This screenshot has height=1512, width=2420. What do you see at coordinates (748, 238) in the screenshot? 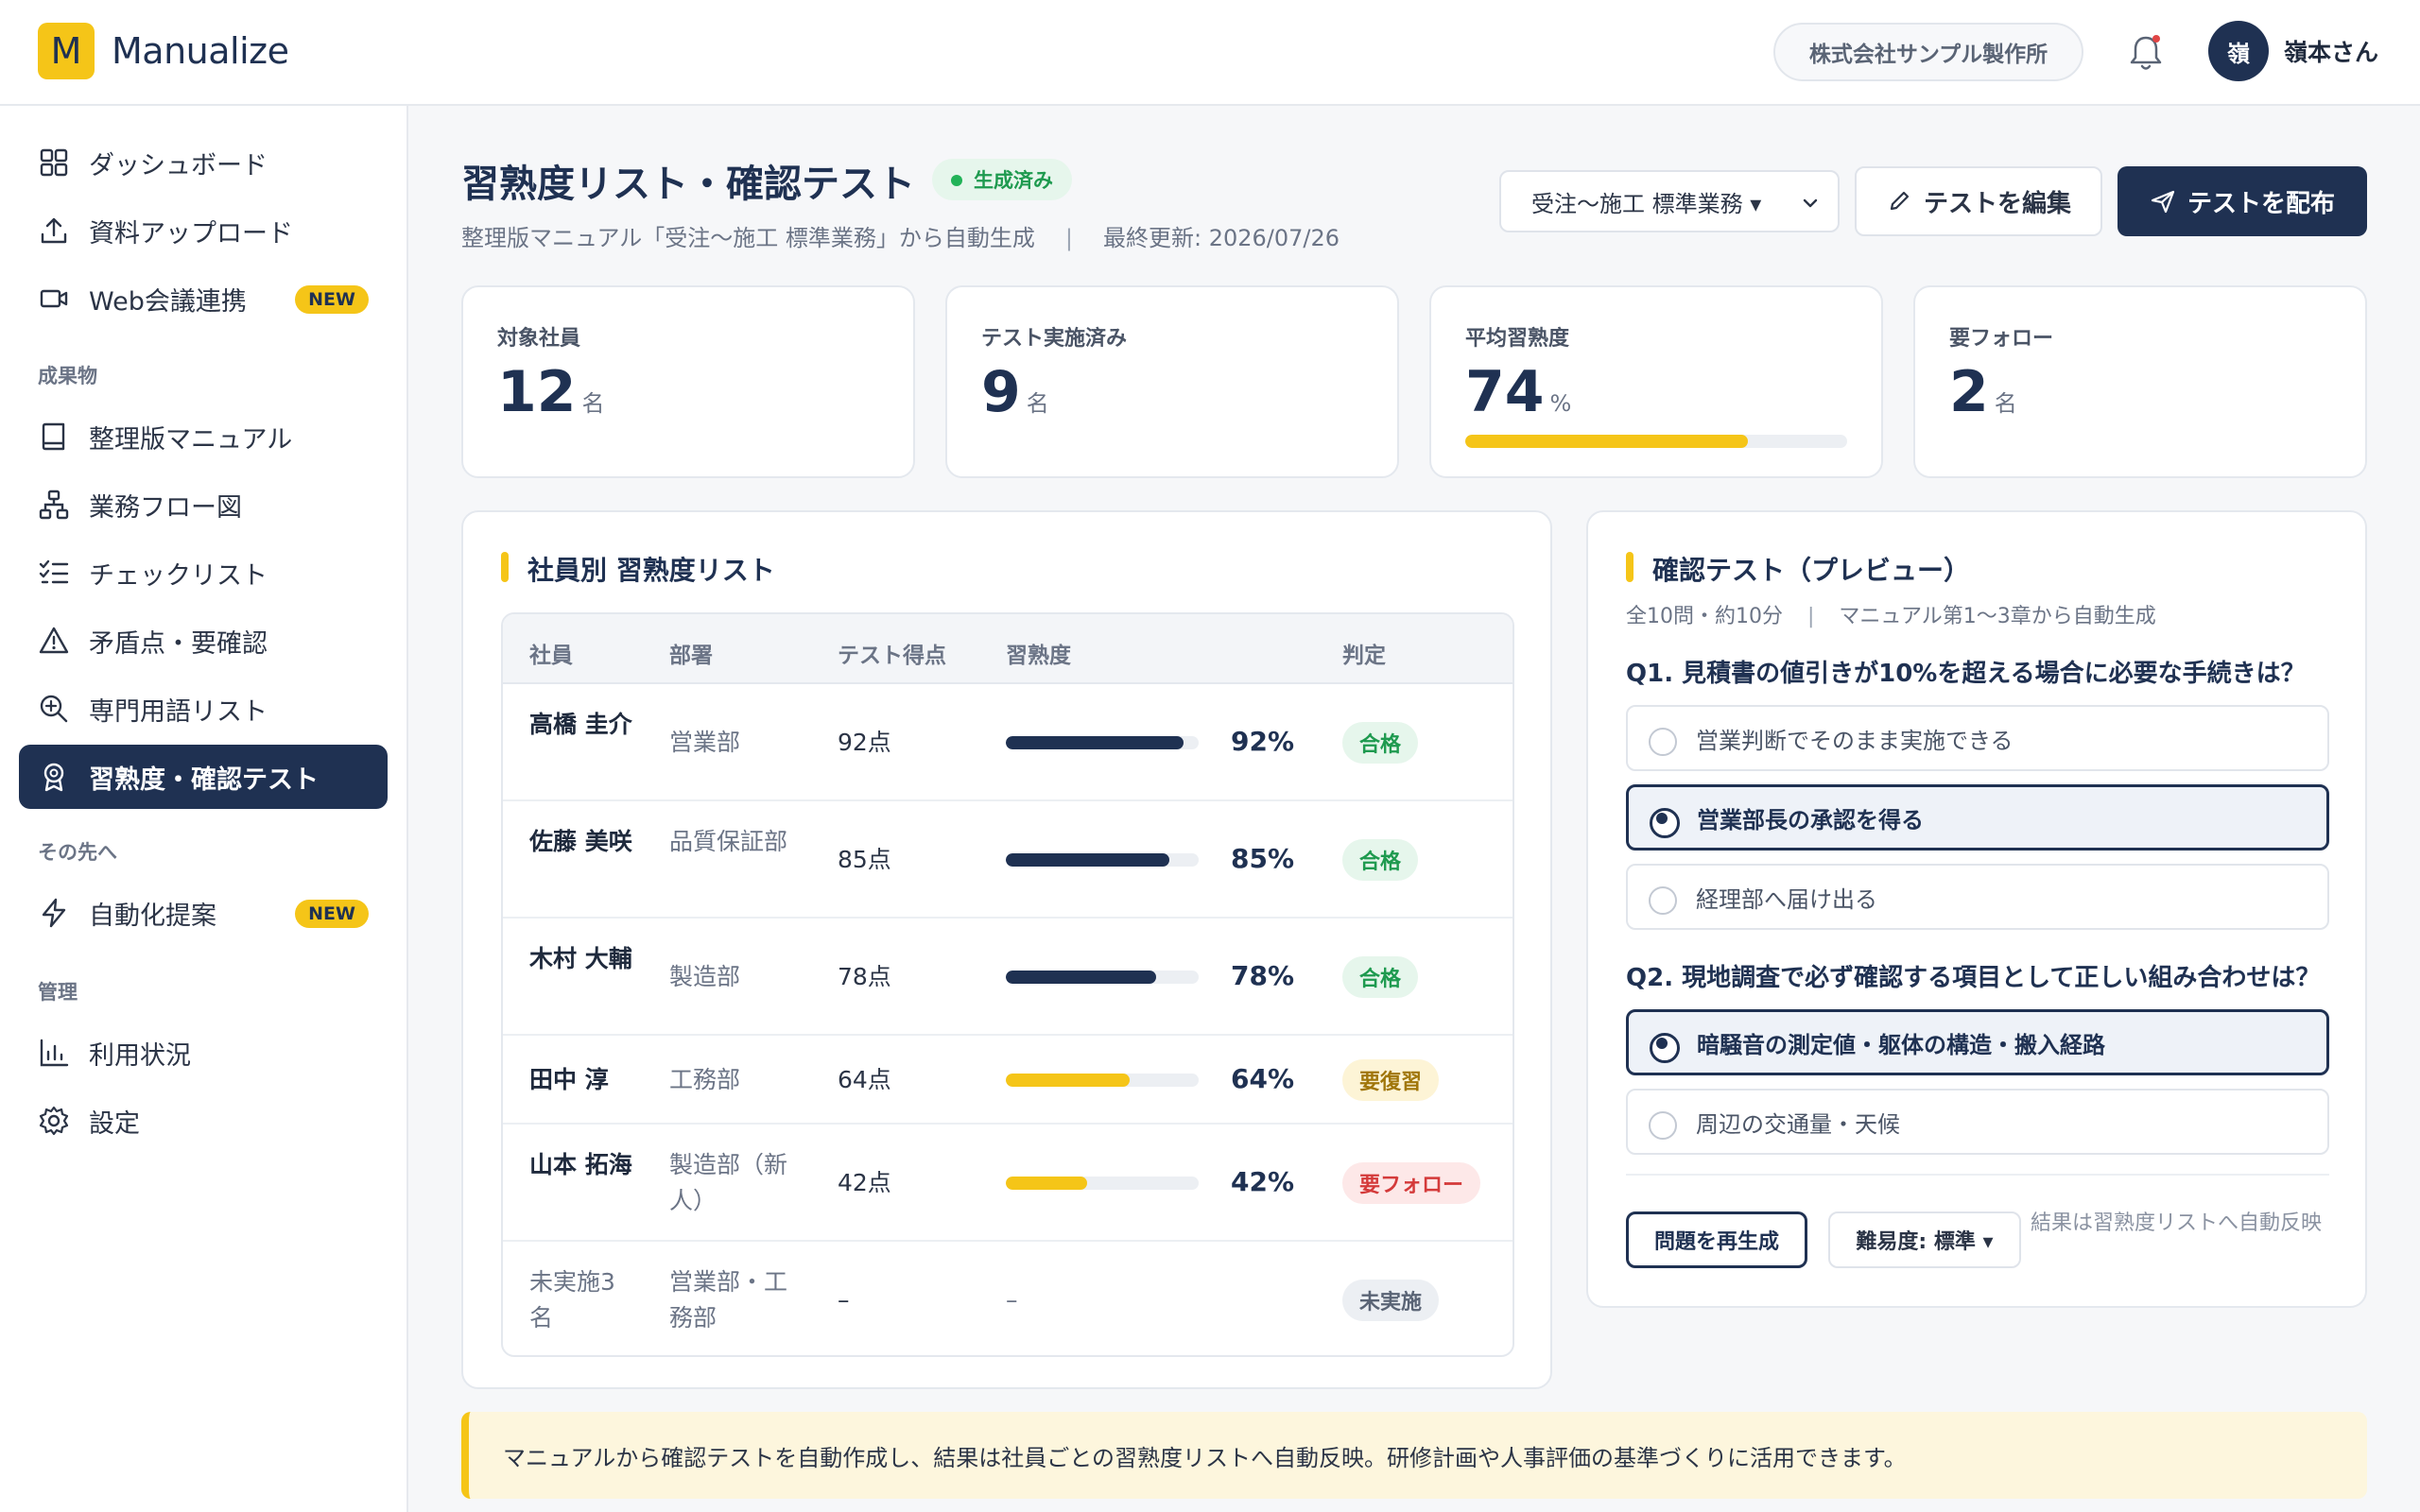
I see `source-text: 整理版マニュアル「受注〜施工 標準業務」から自動生成` at bounding box center [748, 238].